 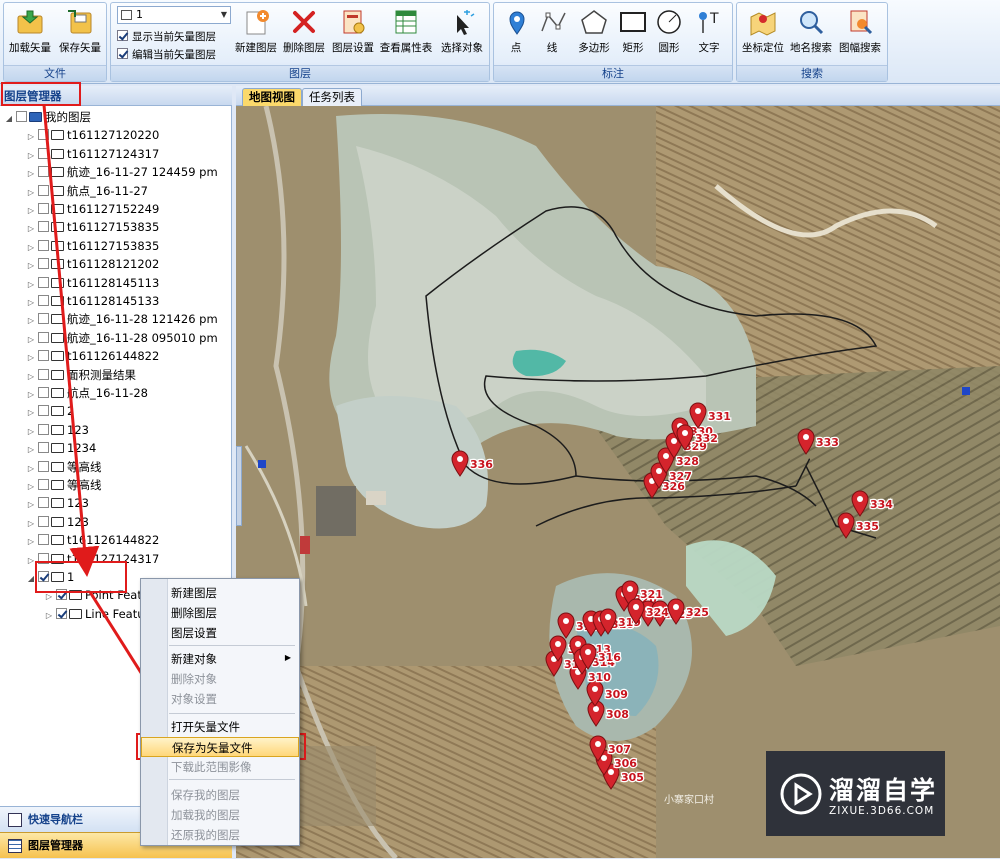 I want to click on submenu-arrow-icon: ▶, so click(x=287, y=657).